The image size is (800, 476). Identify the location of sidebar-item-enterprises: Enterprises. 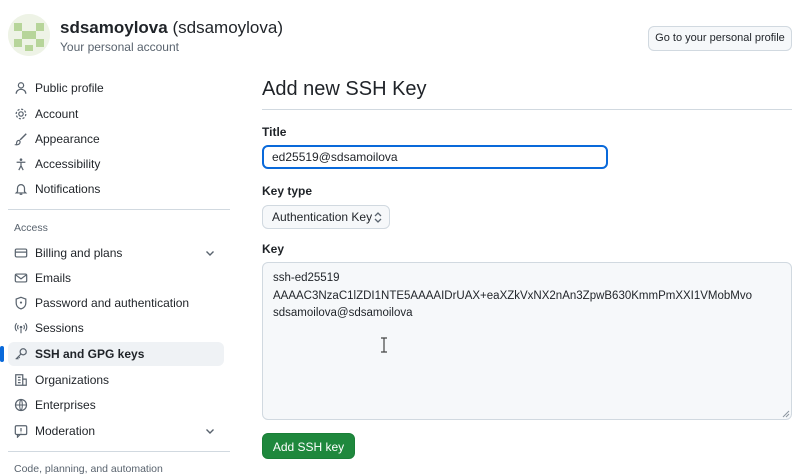
(116, 405).